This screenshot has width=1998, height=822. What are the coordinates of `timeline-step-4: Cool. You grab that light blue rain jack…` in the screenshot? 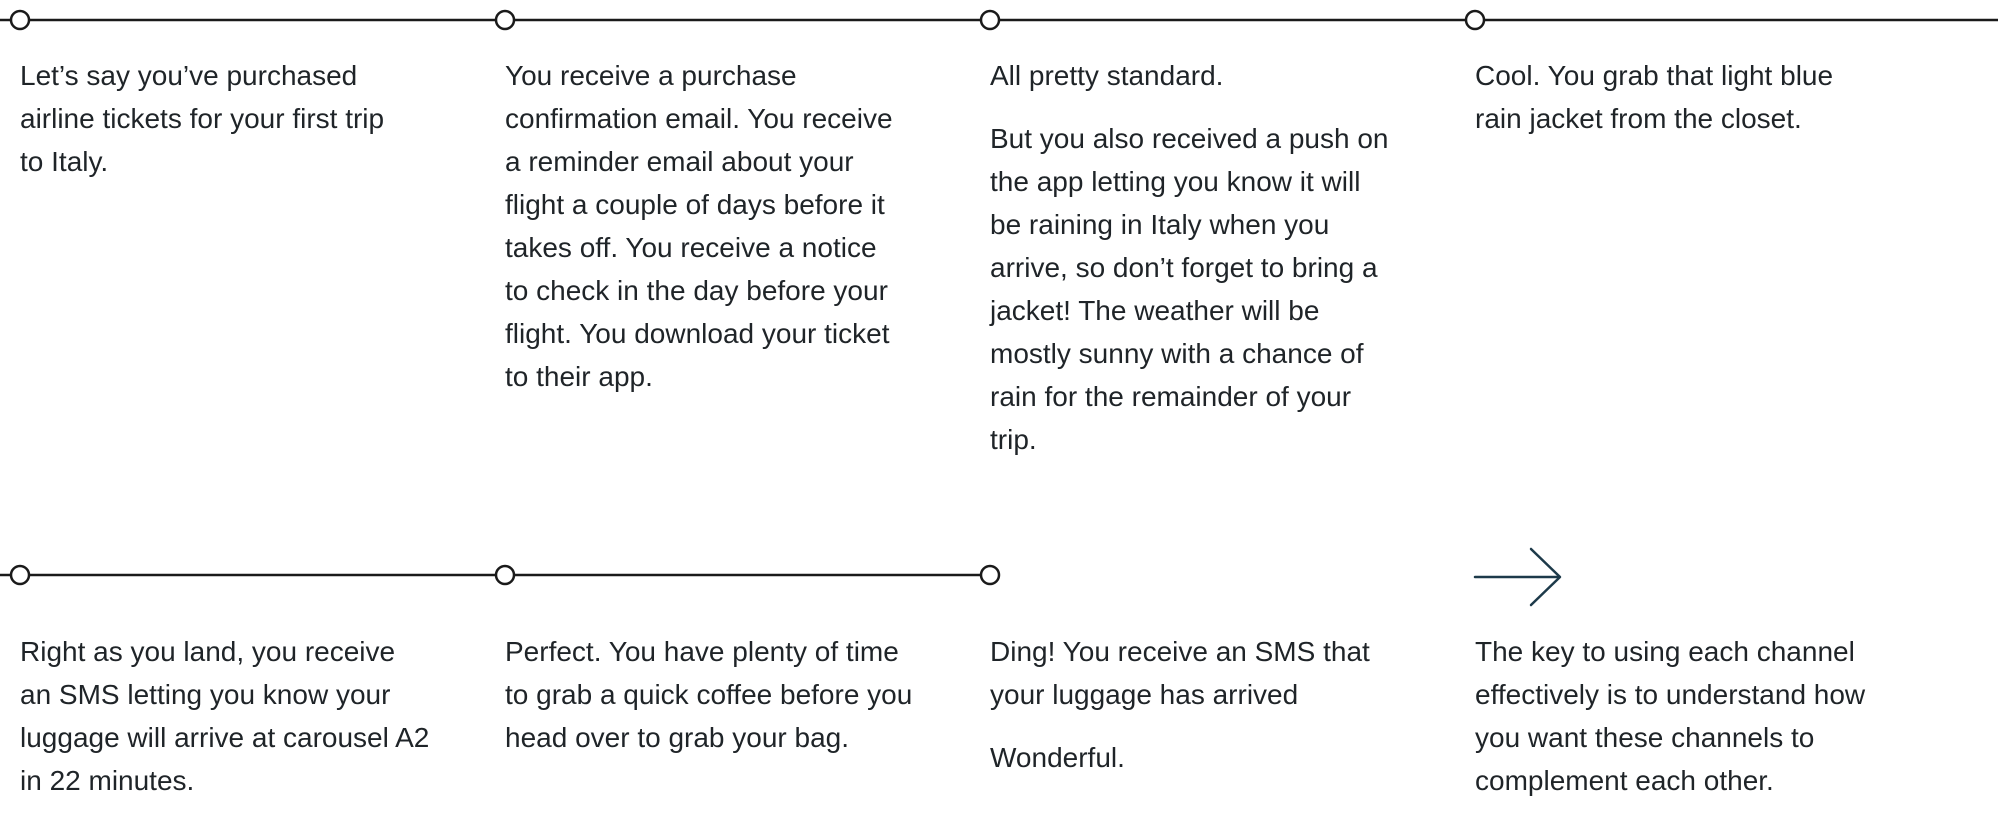 It's located at (1675, 107).